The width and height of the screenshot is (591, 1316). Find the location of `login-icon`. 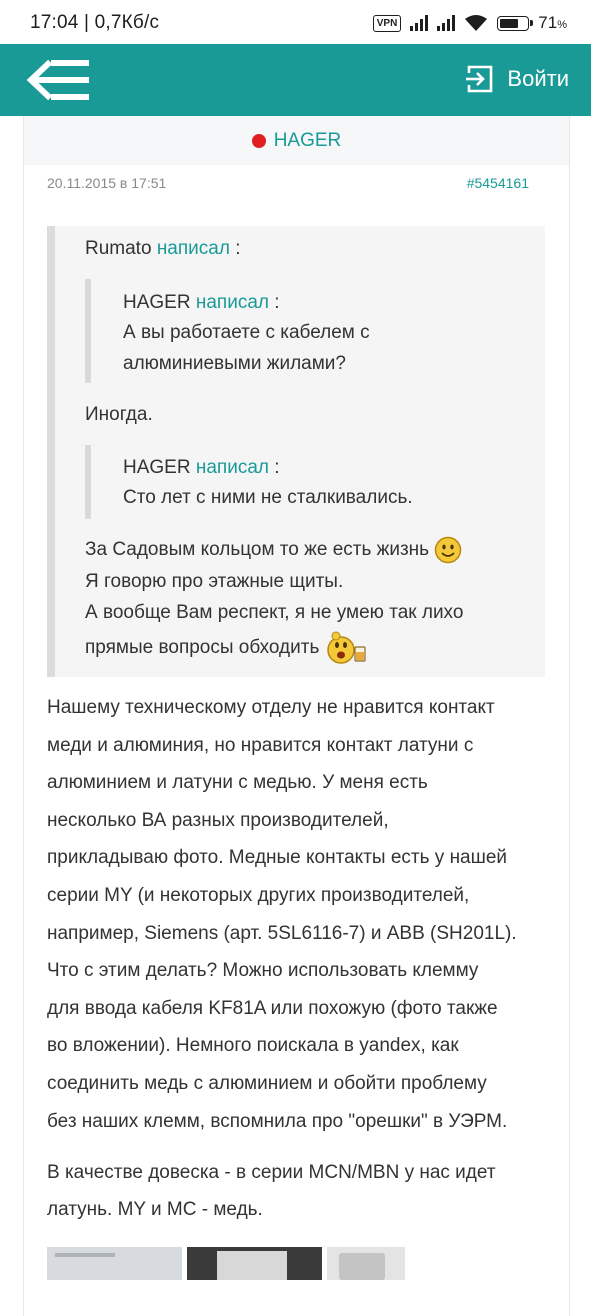

login-icon is located at coordinates (479, 79).